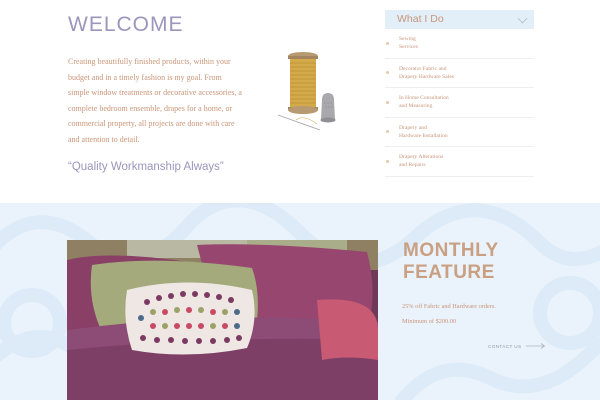  I want to click on title-line-1: MONTHLY, so click(451, 250).